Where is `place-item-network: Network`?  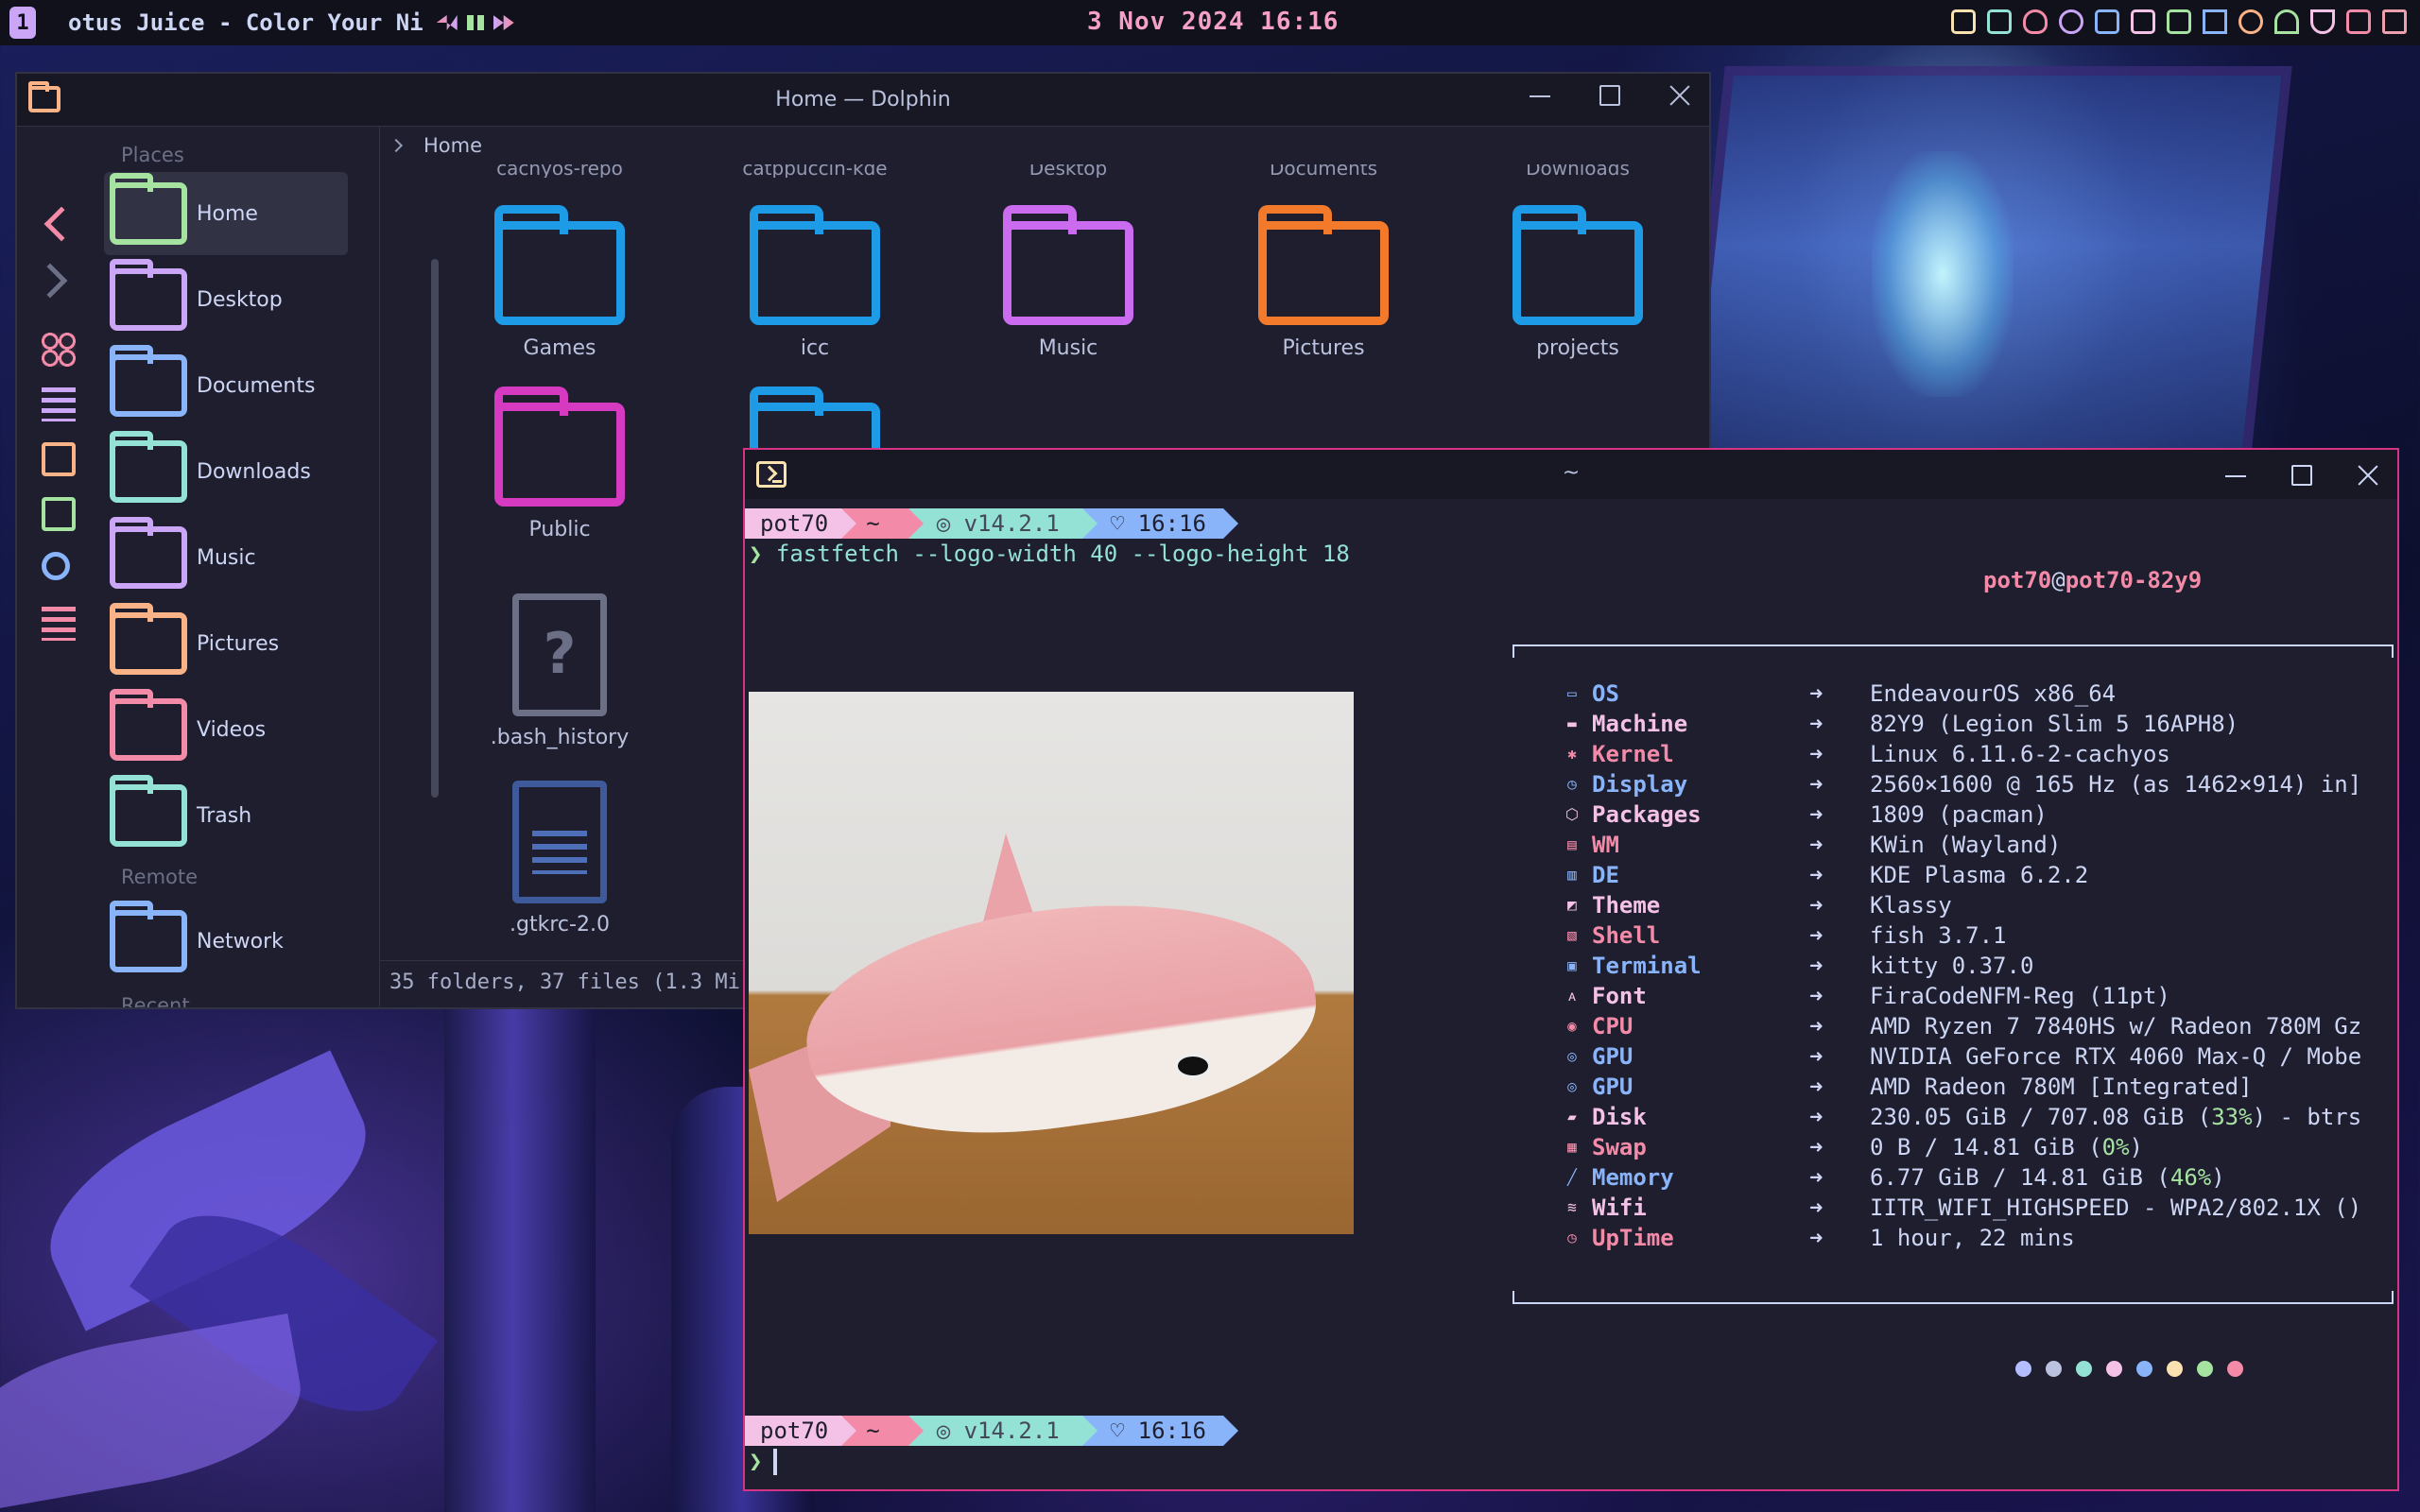
place-item-network: Network is located at coordinates (226, 941).